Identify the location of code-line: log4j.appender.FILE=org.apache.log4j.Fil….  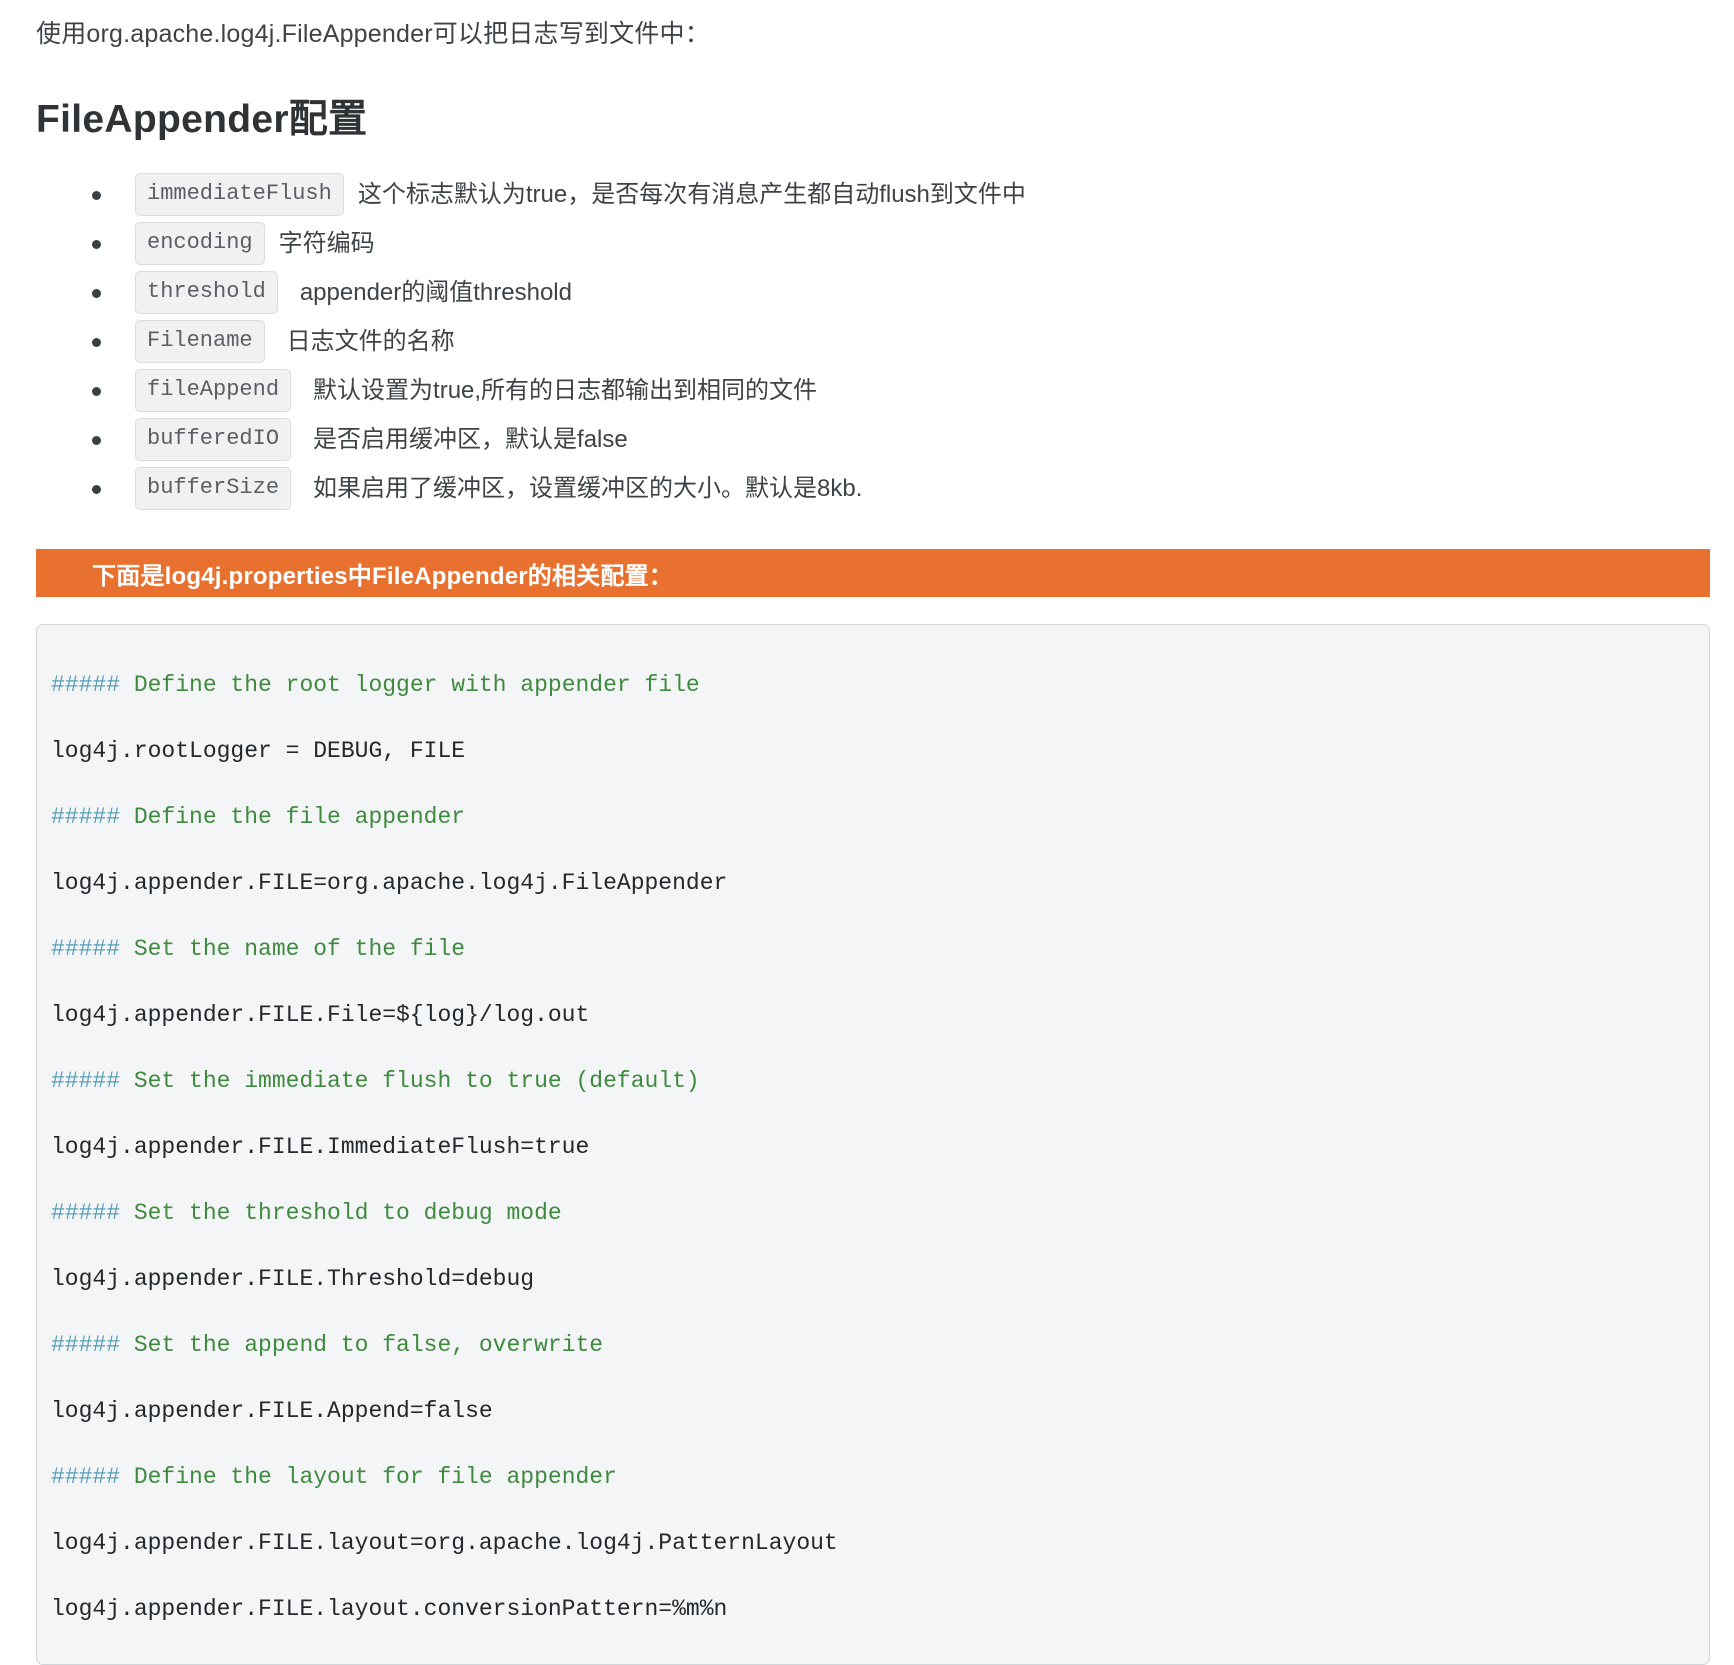
(389, 883).